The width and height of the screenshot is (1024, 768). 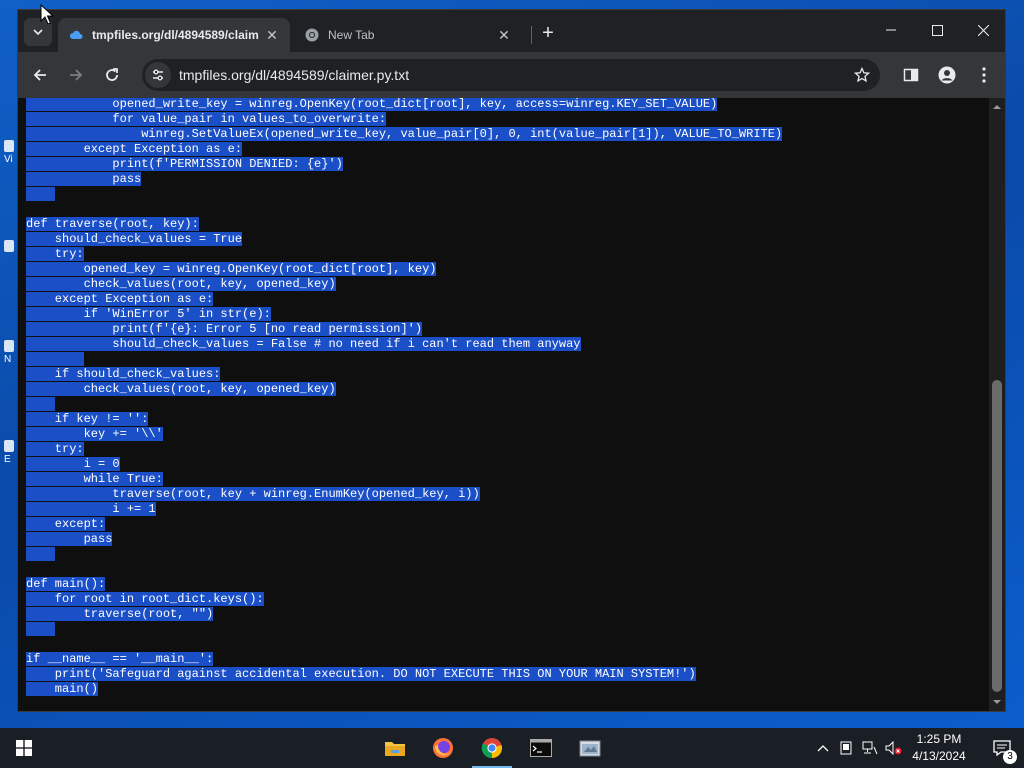 What do you see at coordinates (120, 614) in the screenshot?
I see `code-line: traverse(root, "")` at bounding box center [120, 614].